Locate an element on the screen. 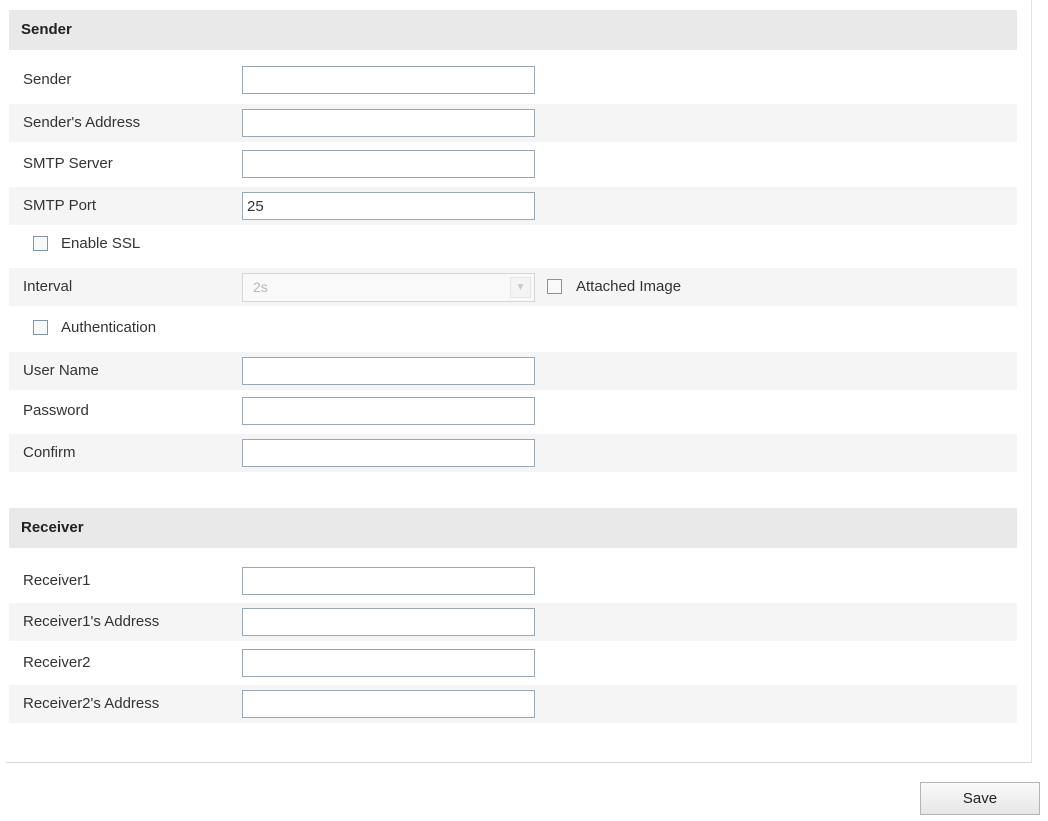 The image size is (1048, 821). confirm-password-input is located at coordinates (388, 453).